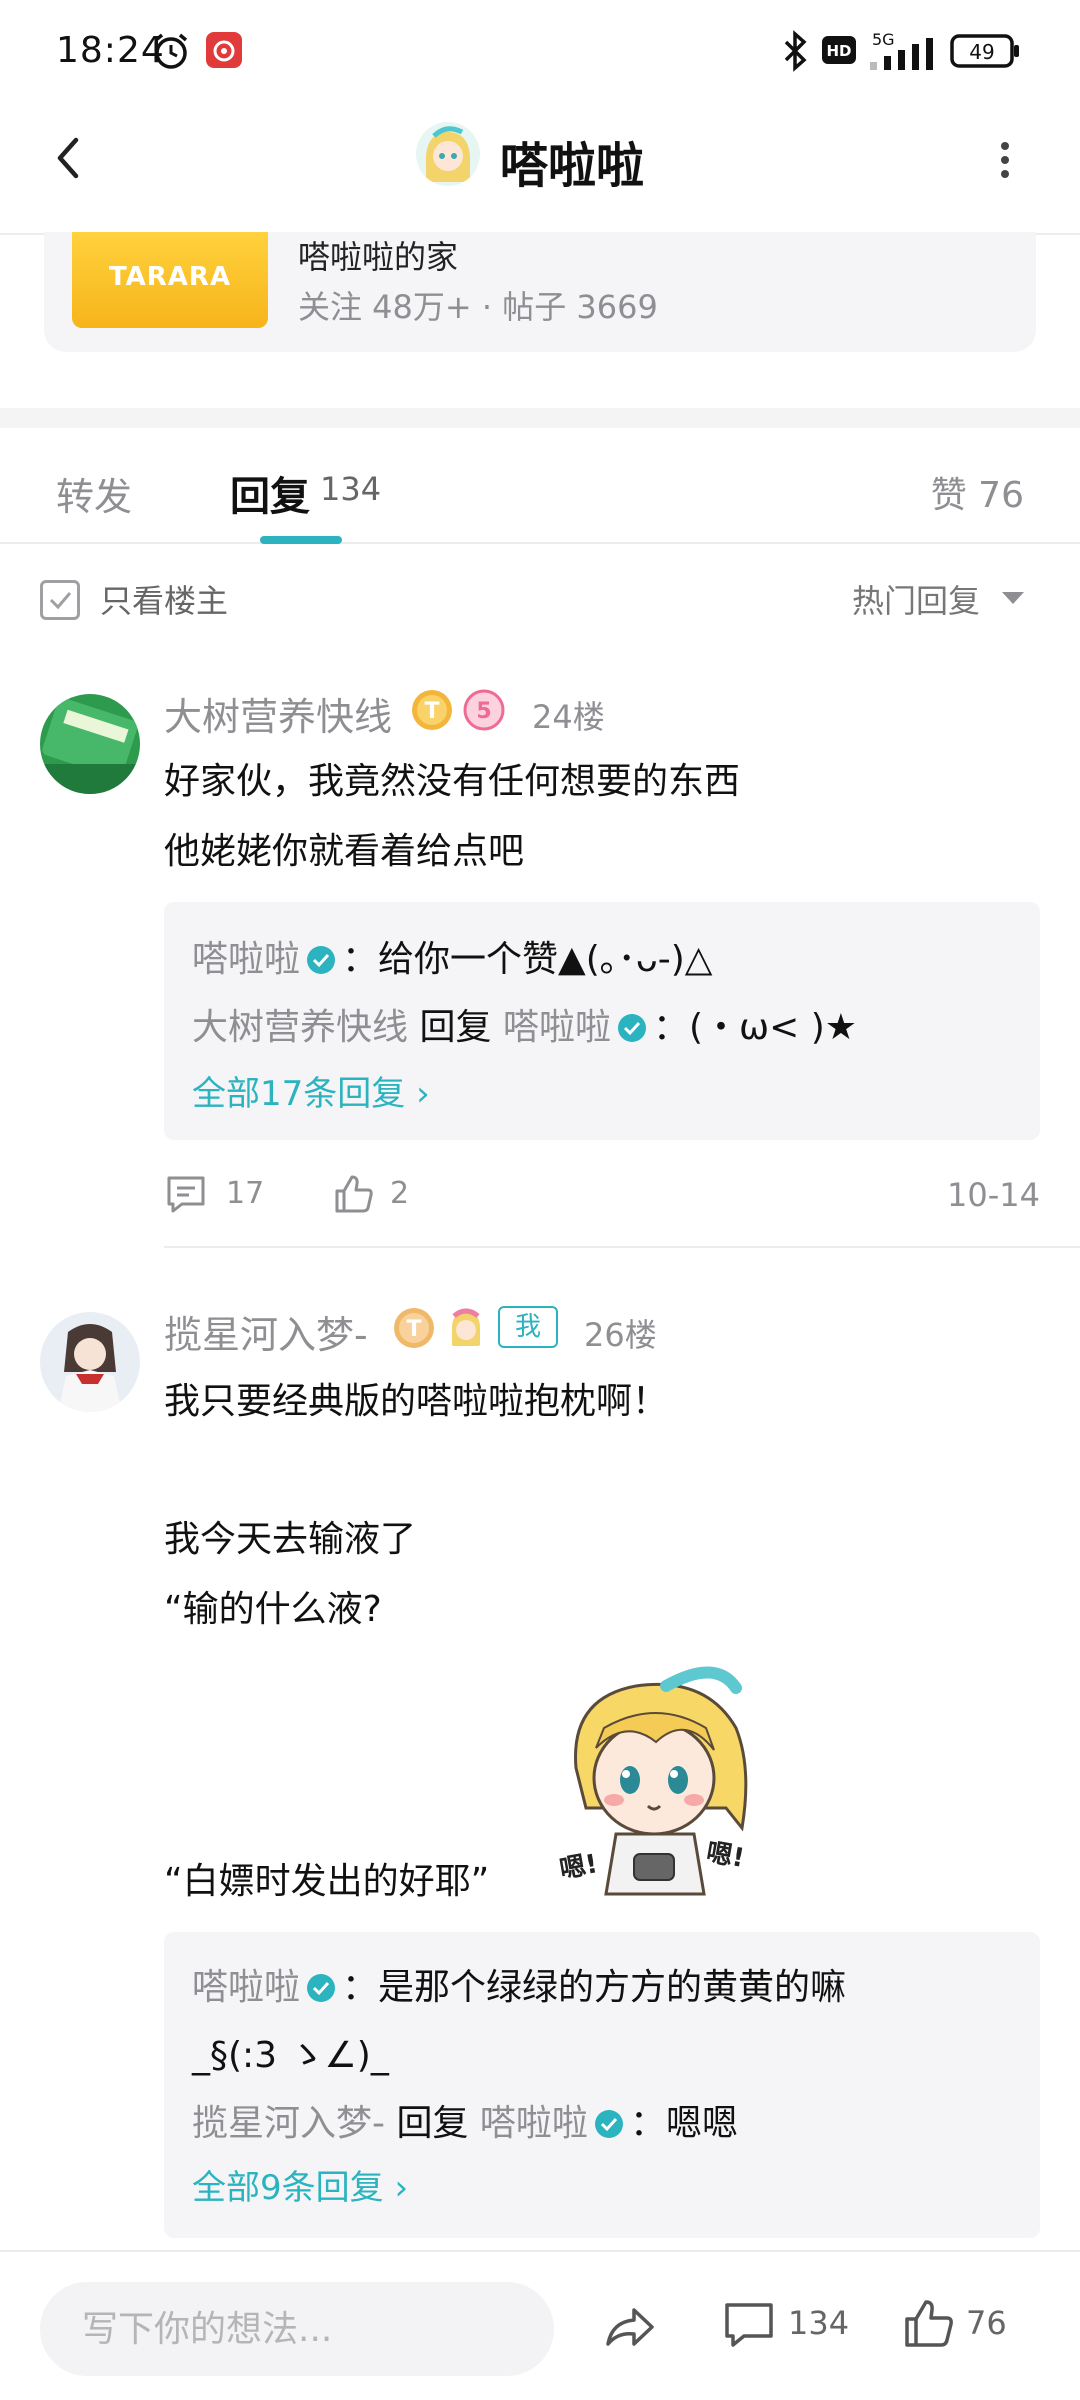 The image size is (1080, 2400). I want to click on check-icon, so click(60, 601).